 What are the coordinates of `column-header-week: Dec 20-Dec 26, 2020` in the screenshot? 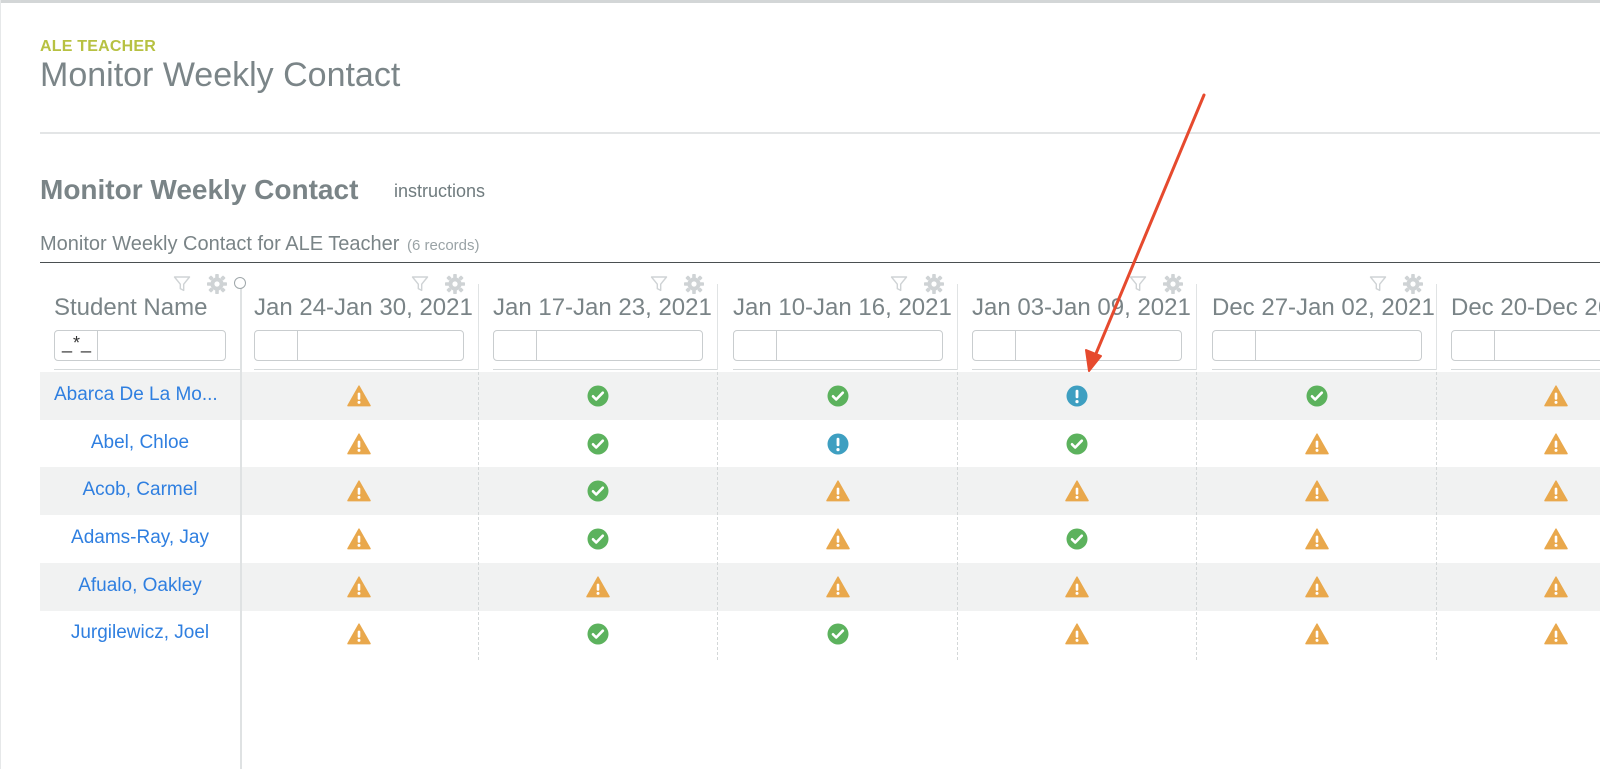 It's located at (1525, 308).